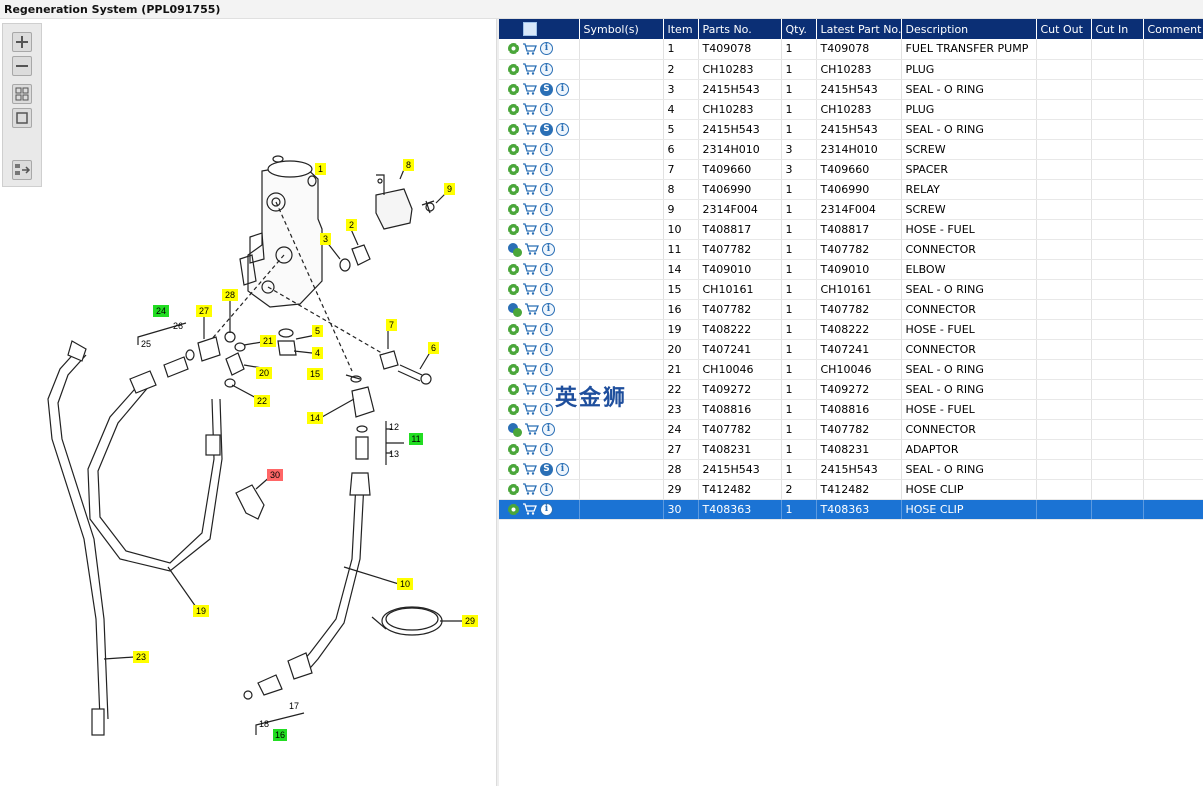 The width and height of the screenshot is (1203, 786). I want to click on table-row: Si 5 2415H543 1 2415H543 SEAL - O RING, so click(851, 129).